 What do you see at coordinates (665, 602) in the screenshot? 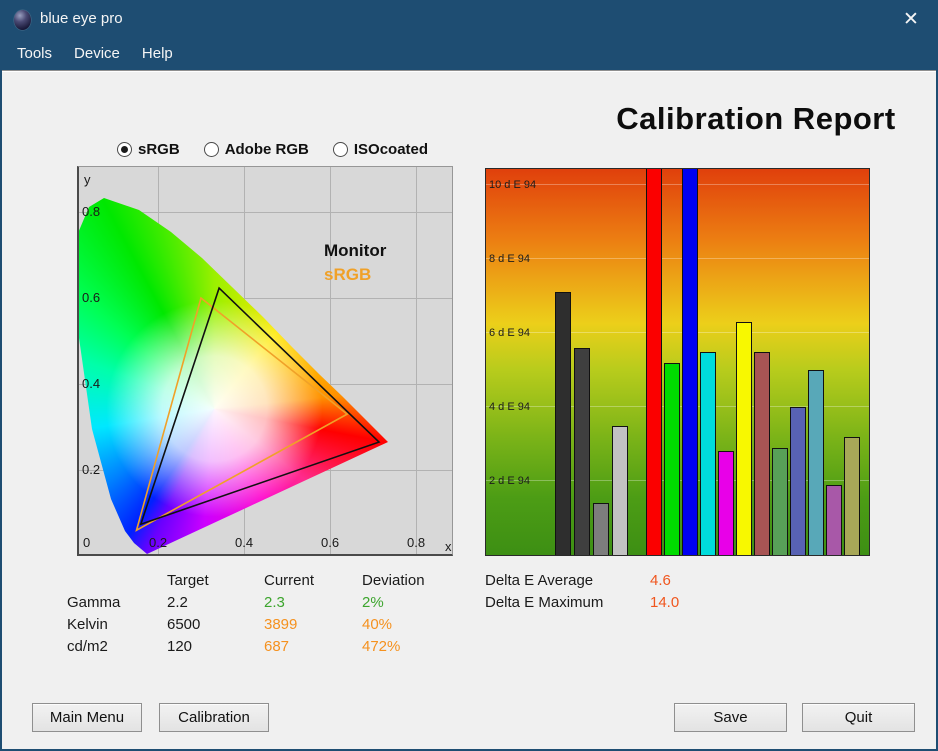
I see `summary-value: 14.0` at bounding box center [665, 602].